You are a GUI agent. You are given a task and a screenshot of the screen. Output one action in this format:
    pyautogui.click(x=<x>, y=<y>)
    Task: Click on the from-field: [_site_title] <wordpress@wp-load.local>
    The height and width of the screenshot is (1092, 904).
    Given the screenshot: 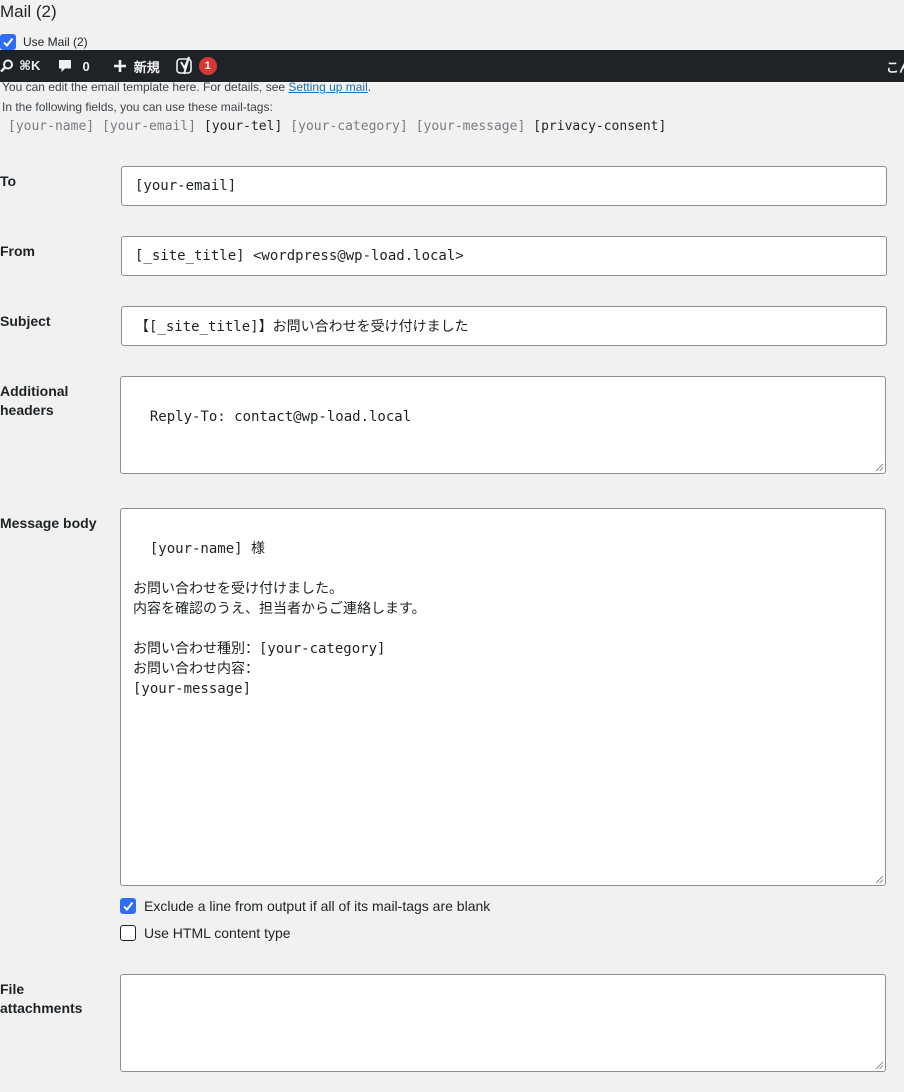 What is the action you would take?
    pyautogui.click(x=504, y=256)
    